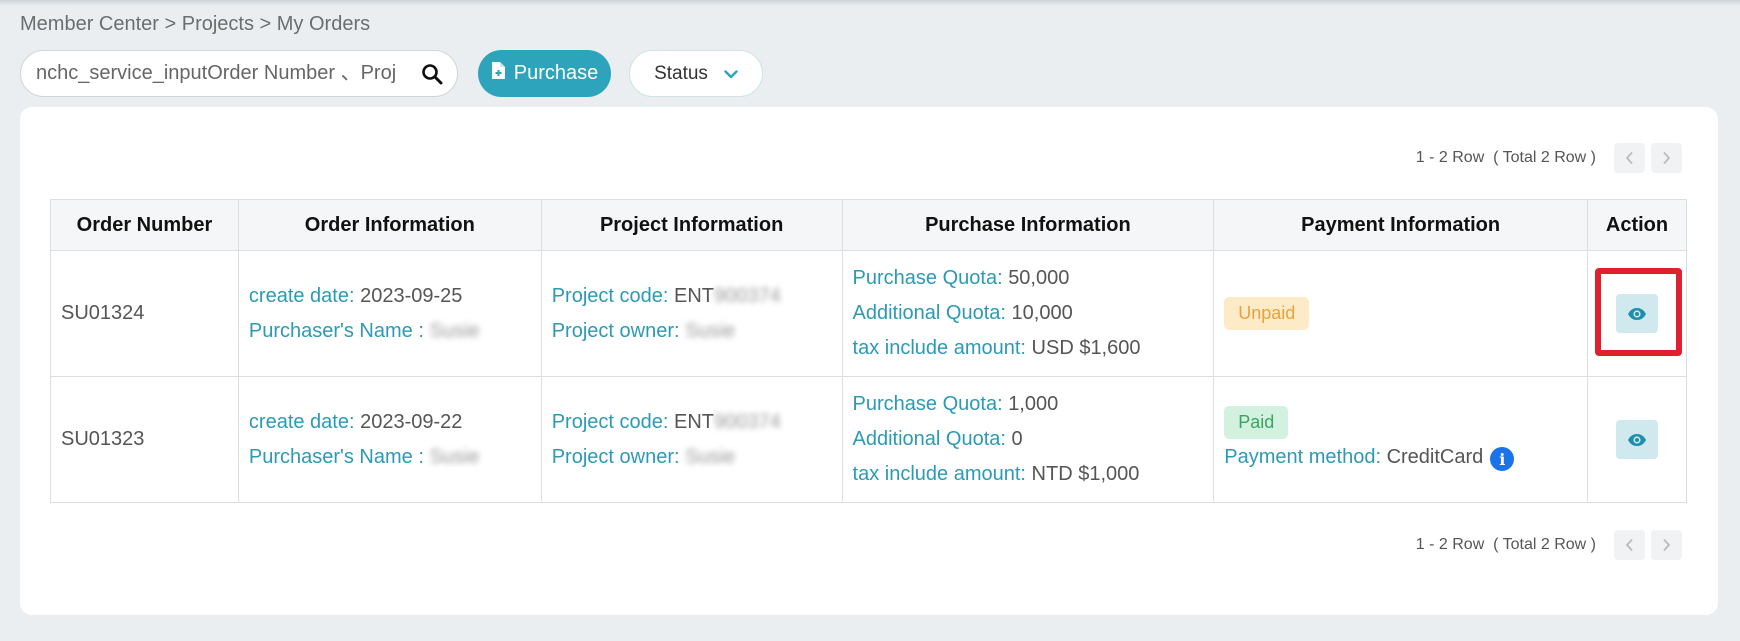 The width and height of the screenshot is (1740, 641). I want to click on purchase-quota-value: 1,000, so click(1033, 404).